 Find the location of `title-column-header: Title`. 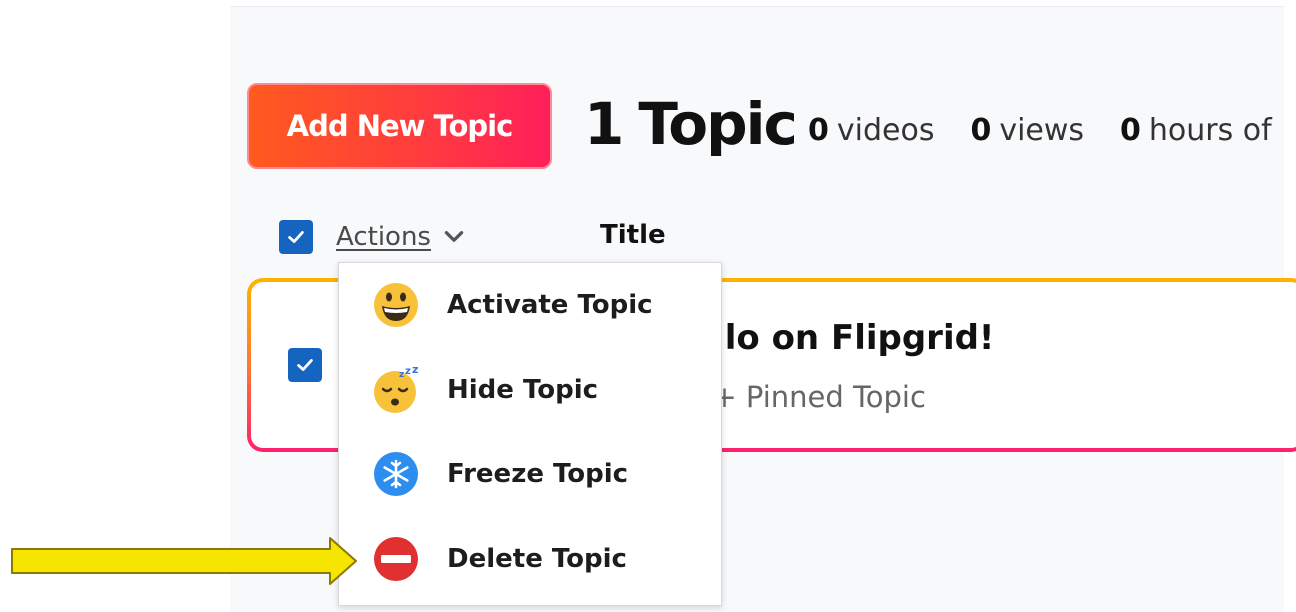

title-column-header: Title is located at coordinates (633, 235).